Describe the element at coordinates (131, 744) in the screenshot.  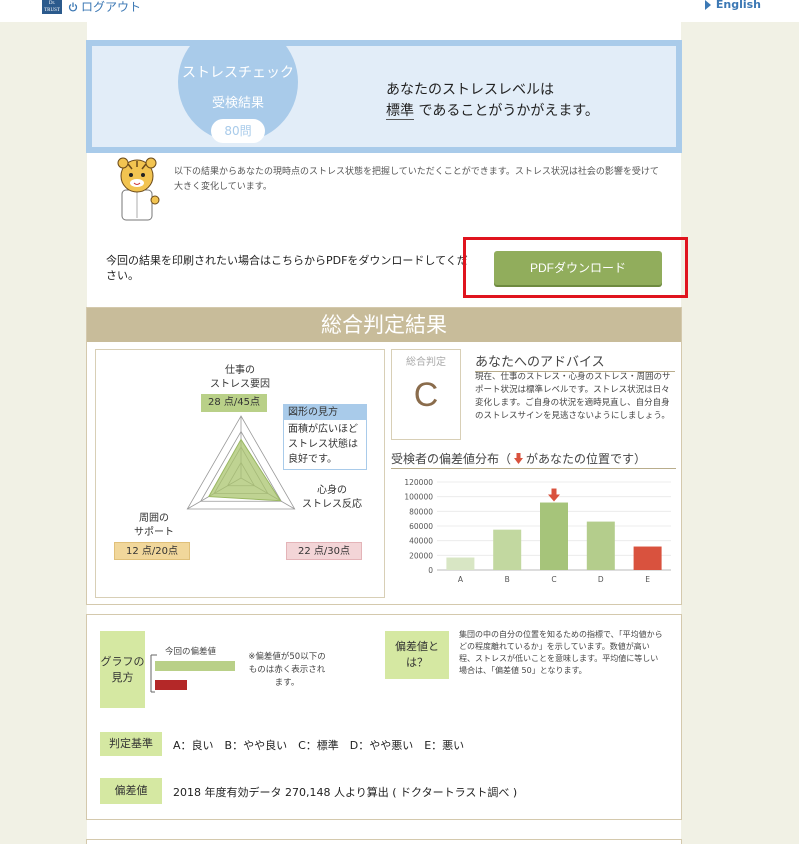
I see `criteria-tag: 判定基準` at that location.